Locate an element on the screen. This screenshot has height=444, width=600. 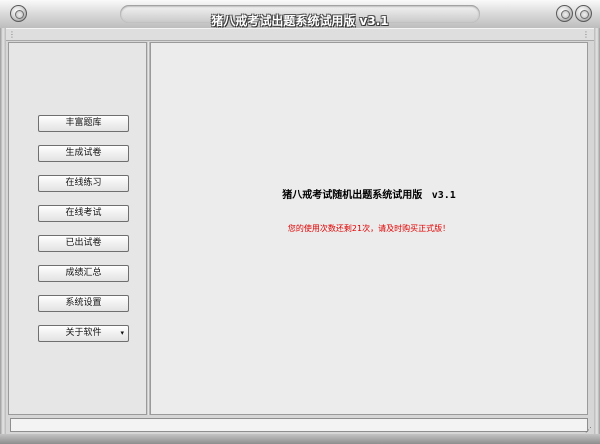
sidebar-item-question-bank: 丰富题库 is located at coordinates (83, 123).